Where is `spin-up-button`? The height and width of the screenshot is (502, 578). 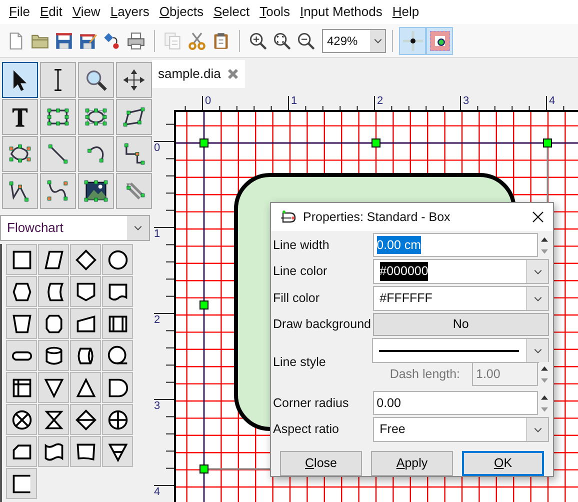
spin-up-button is located at coordinates (544, 368).